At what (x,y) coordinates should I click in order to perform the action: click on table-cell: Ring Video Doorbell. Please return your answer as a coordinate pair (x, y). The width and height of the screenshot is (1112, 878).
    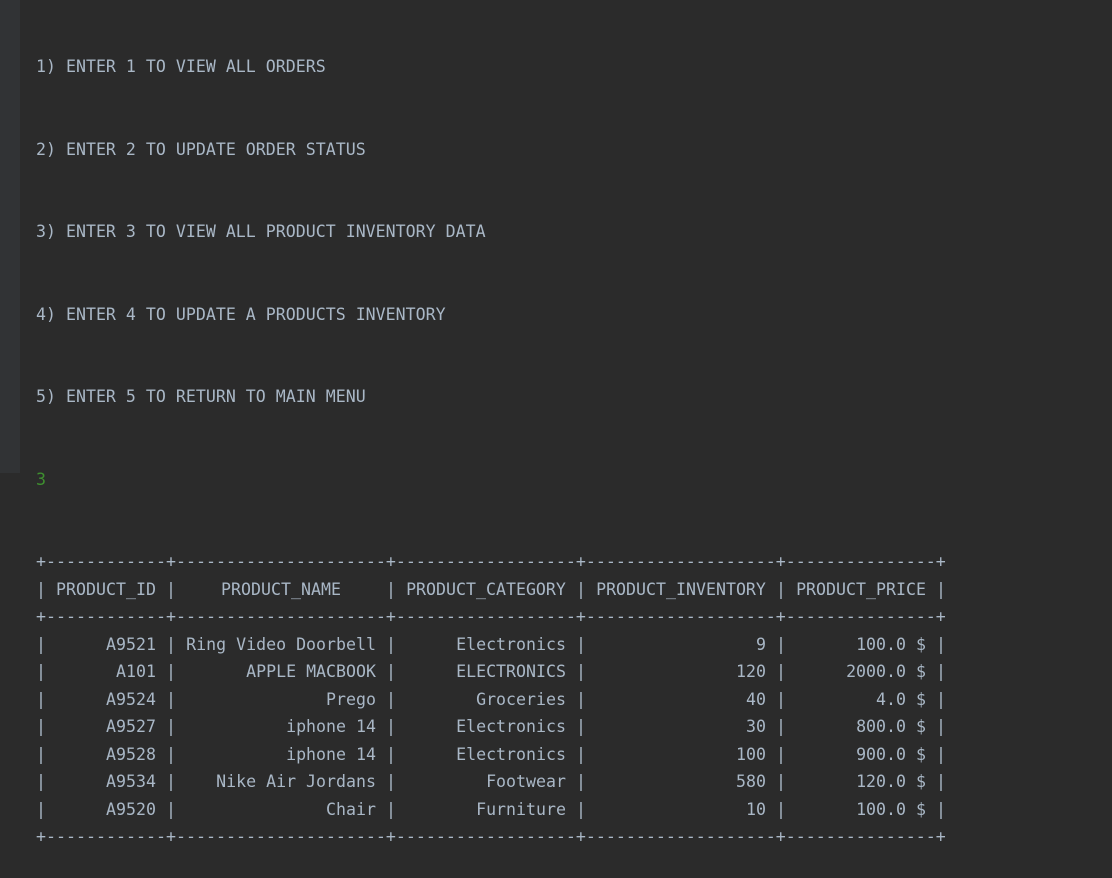
    Looking at the image, I should click on (281, 644).